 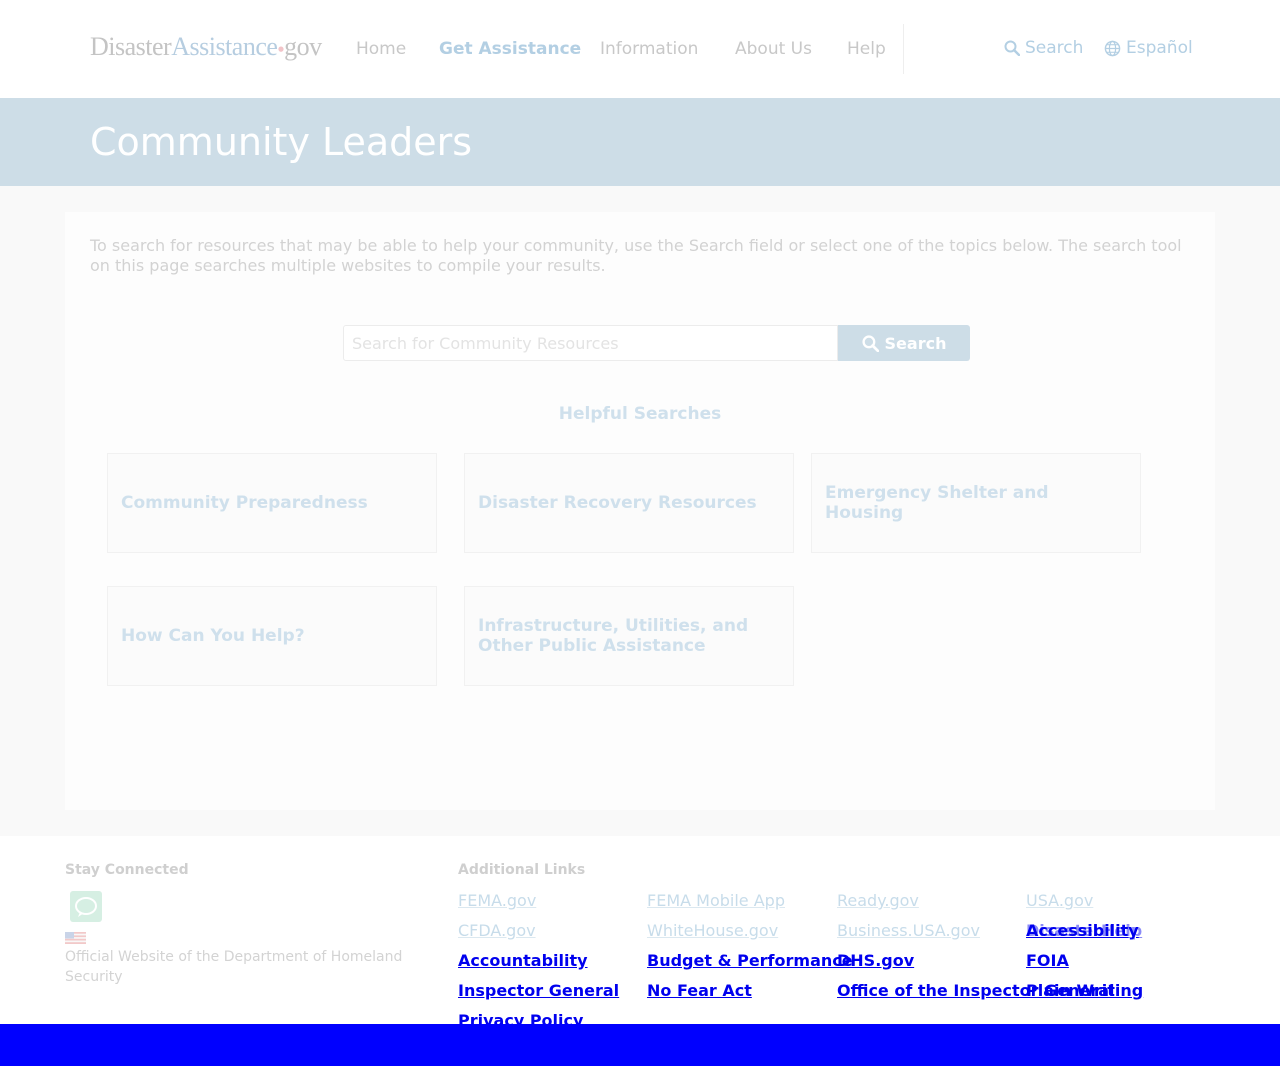 I want to click on card-how-can-you-help: How Can You Help?, so click(x=272, y=636).